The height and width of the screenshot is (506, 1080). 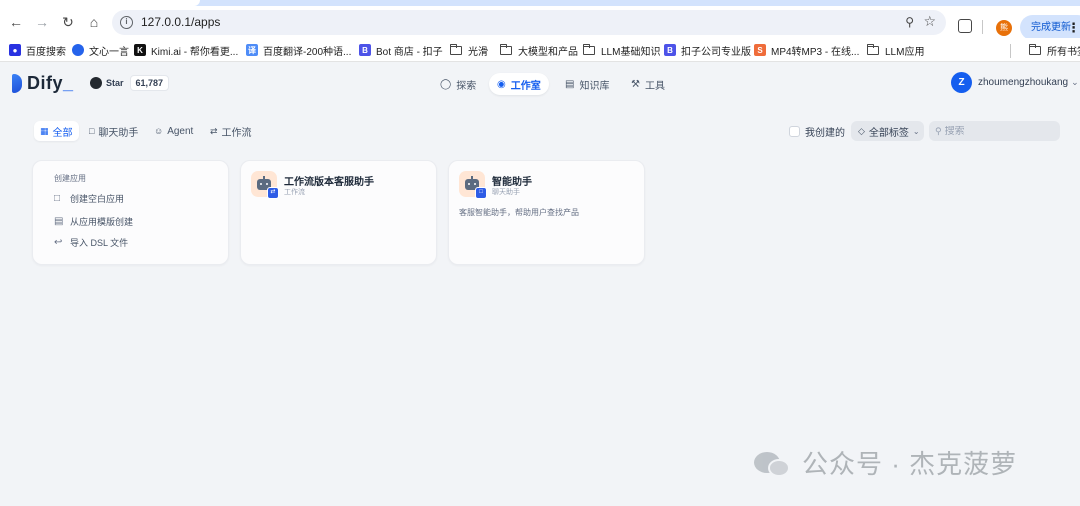 What do you see at coordinates (149, 83) in the screenshot?
I see `github-star-count: 61,787` at bounding box center [149, 83].